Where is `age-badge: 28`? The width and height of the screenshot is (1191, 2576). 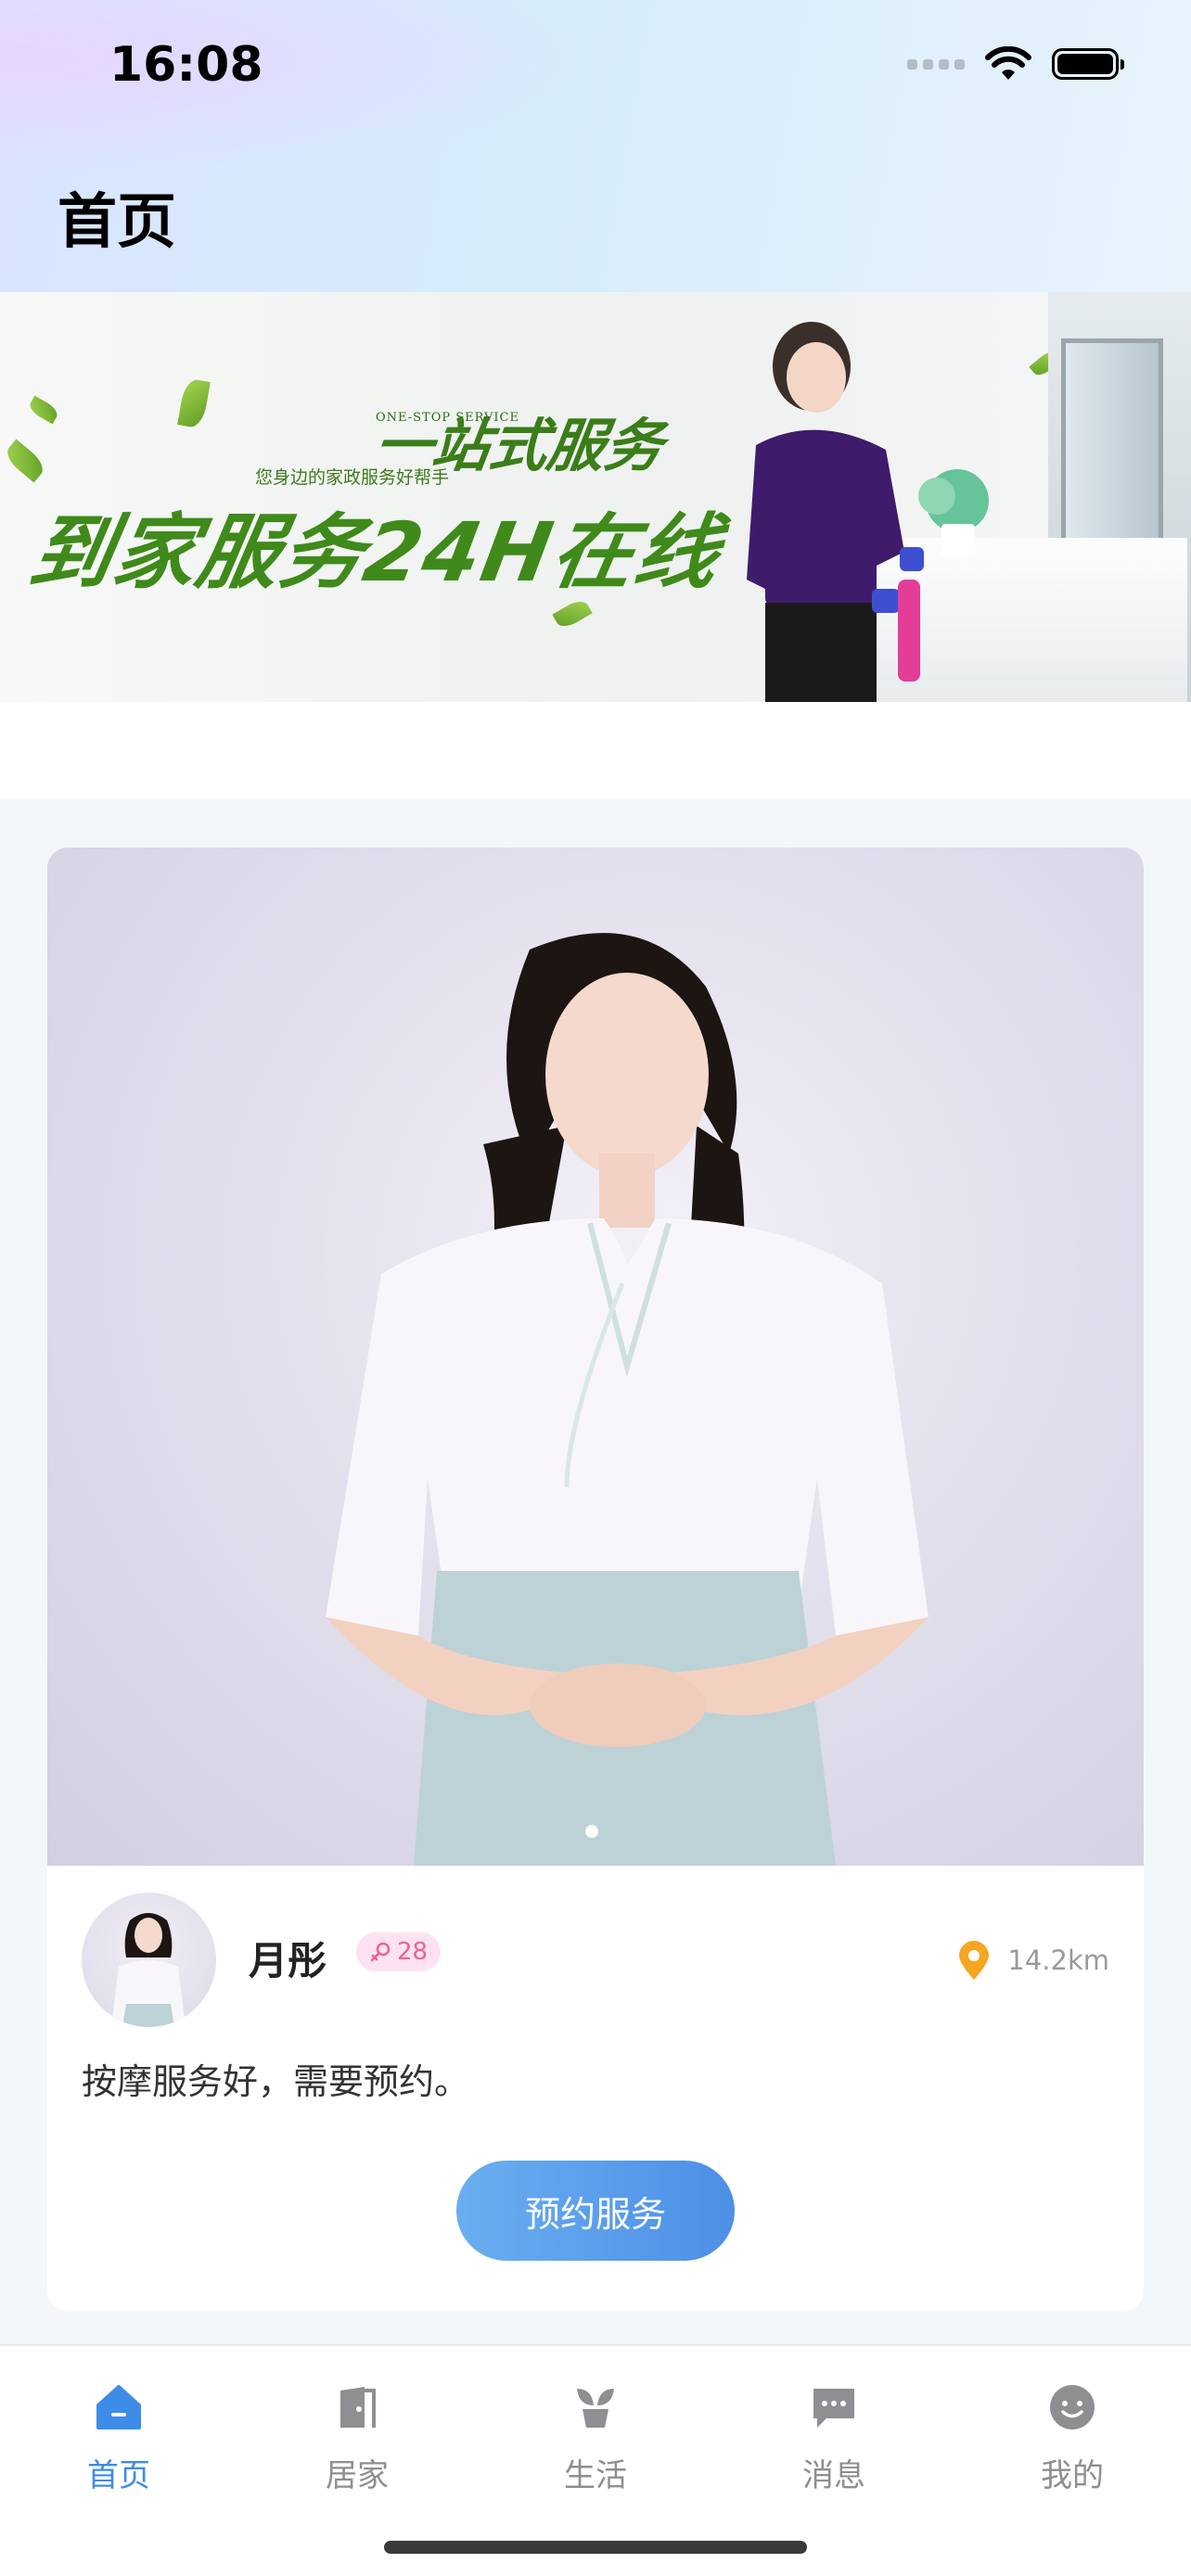
age-badge: 28 is located at coordinates (399, 1952).